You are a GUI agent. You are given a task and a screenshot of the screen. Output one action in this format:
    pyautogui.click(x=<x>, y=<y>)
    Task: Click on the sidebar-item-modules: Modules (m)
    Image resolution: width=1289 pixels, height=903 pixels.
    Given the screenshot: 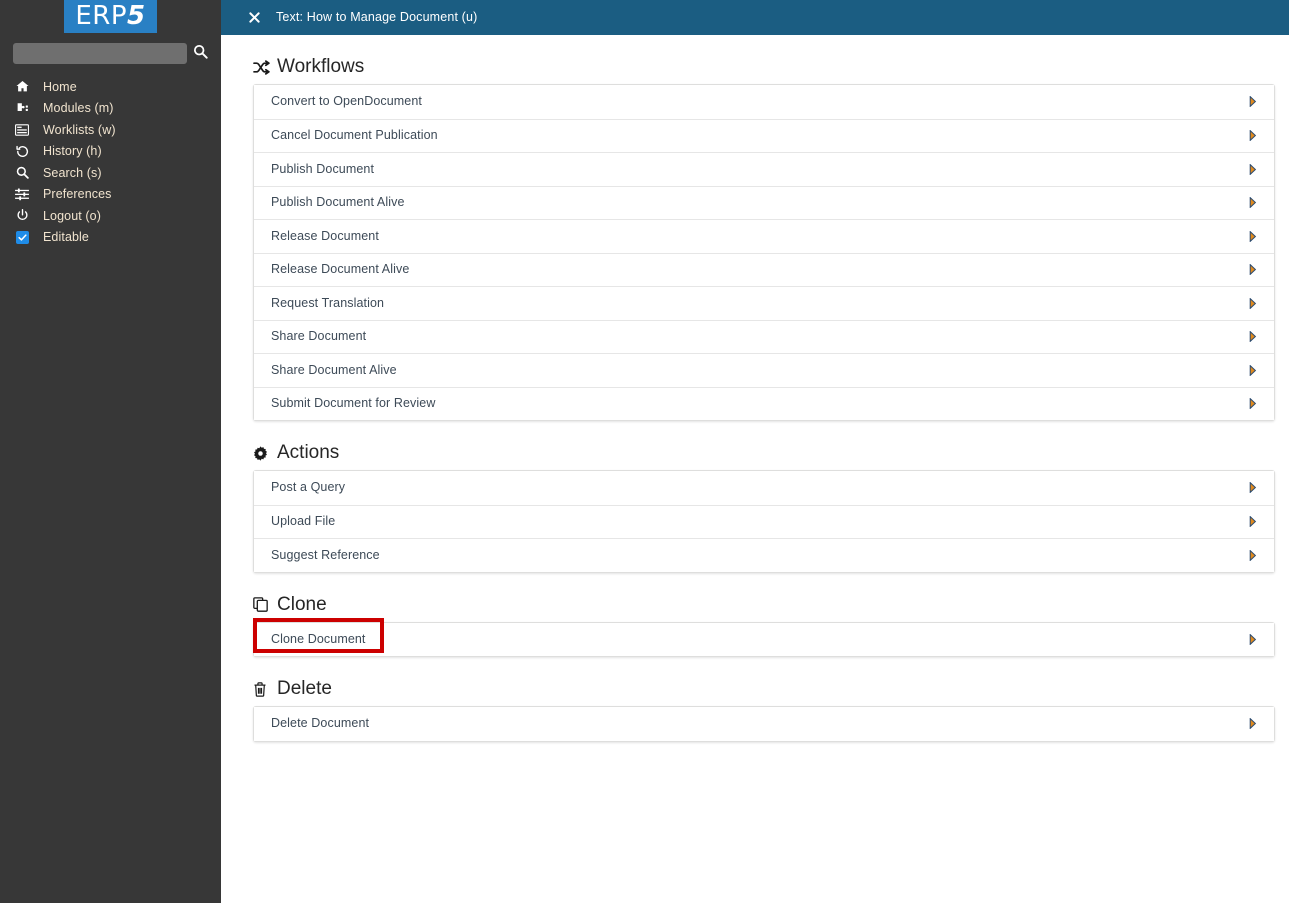 What is the action you would take?
    pyautogui.click(x=110, y=109)
    